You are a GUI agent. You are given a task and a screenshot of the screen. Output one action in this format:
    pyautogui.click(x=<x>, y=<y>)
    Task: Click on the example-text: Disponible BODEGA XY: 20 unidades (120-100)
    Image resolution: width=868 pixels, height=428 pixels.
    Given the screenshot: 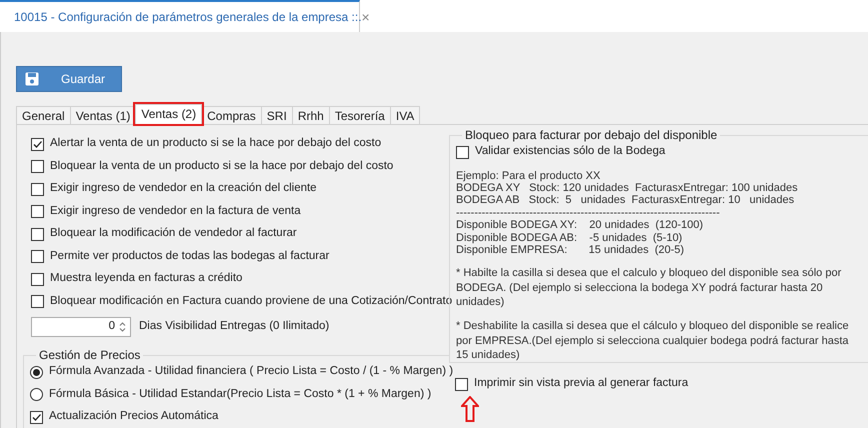 What is the action you would take?
    pyautogui.click(x=580, y=225)
    